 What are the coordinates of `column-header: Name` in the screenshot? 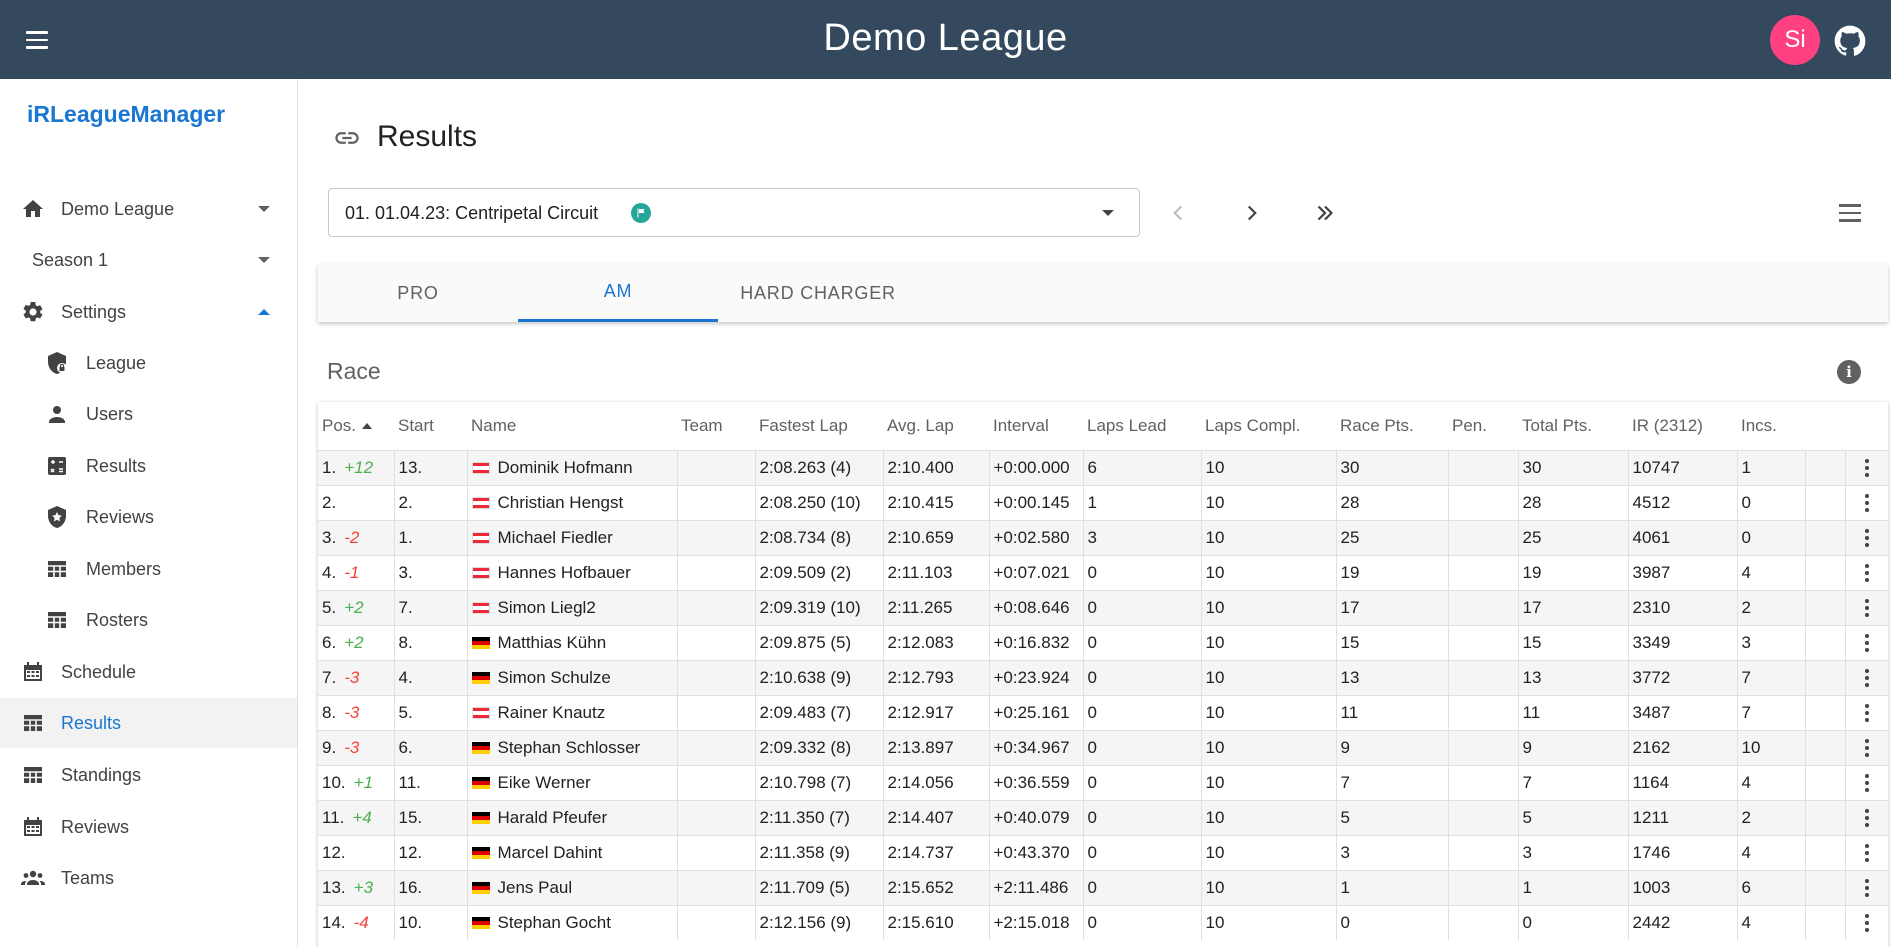 It's located at (572, 426).